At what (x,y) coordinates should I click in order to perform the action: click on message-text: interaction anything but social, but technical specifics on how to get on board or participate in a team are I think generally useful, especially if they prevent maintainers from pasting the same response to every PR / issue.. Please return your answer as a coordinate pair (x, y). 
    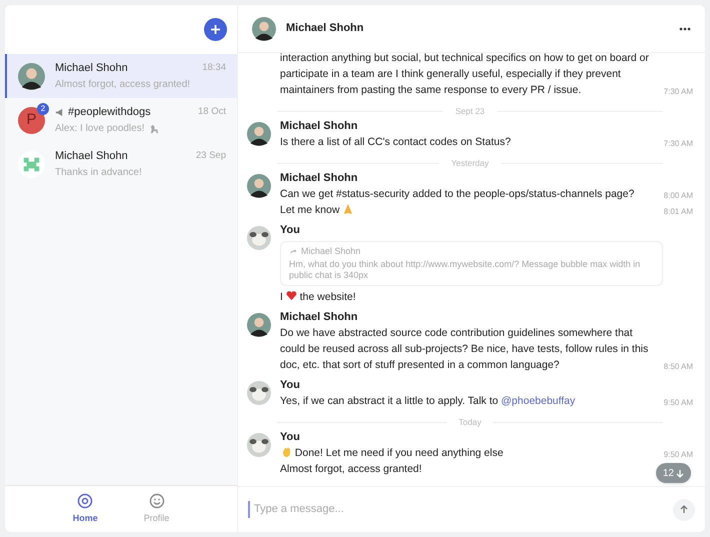
    Looking at the image, I should click on (465, 75).